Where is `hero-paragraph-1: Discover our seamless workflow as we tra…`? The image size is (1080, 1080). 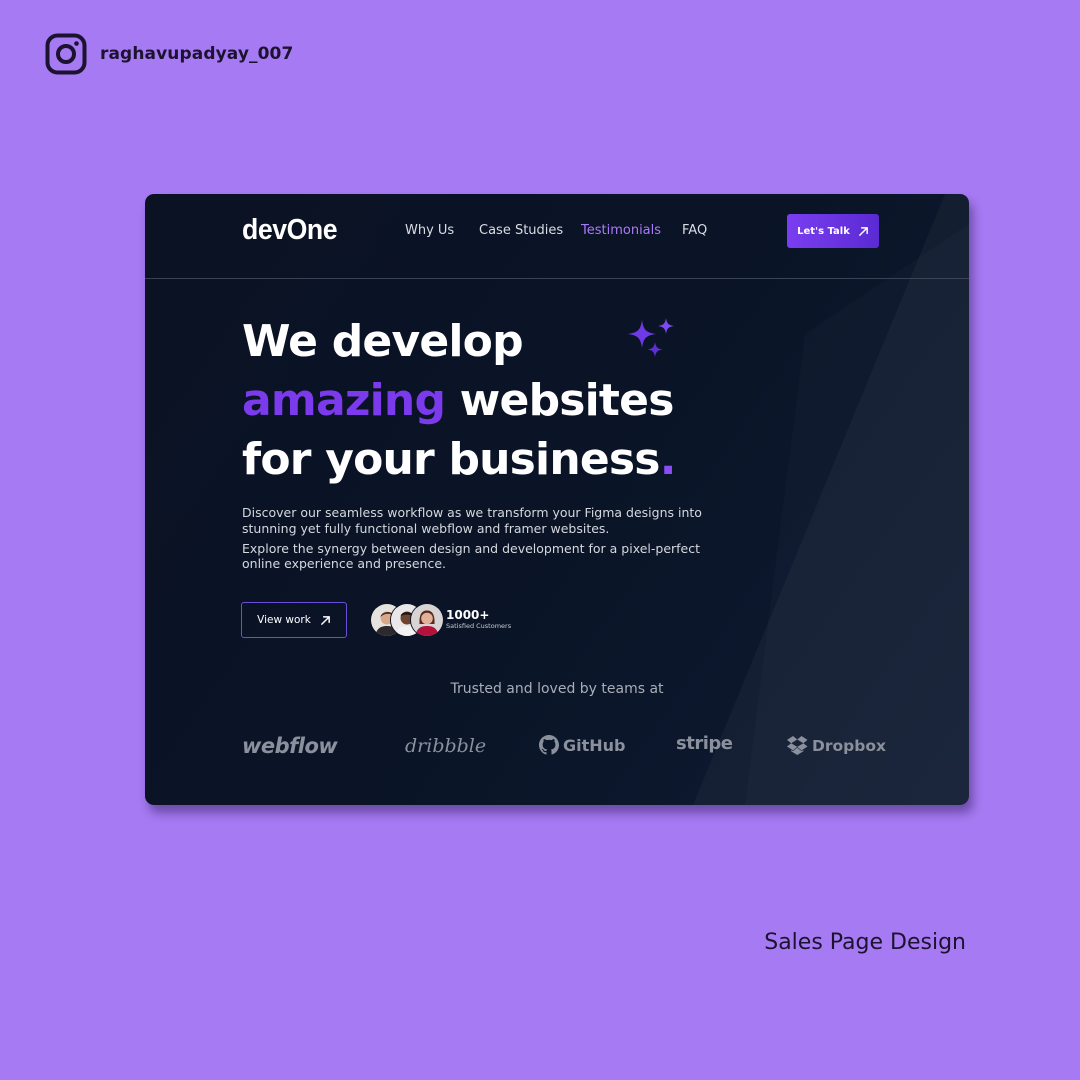 hero-paragraph-1: Discover our seamless workflow as we tra… is located at coordinates (472, 520).